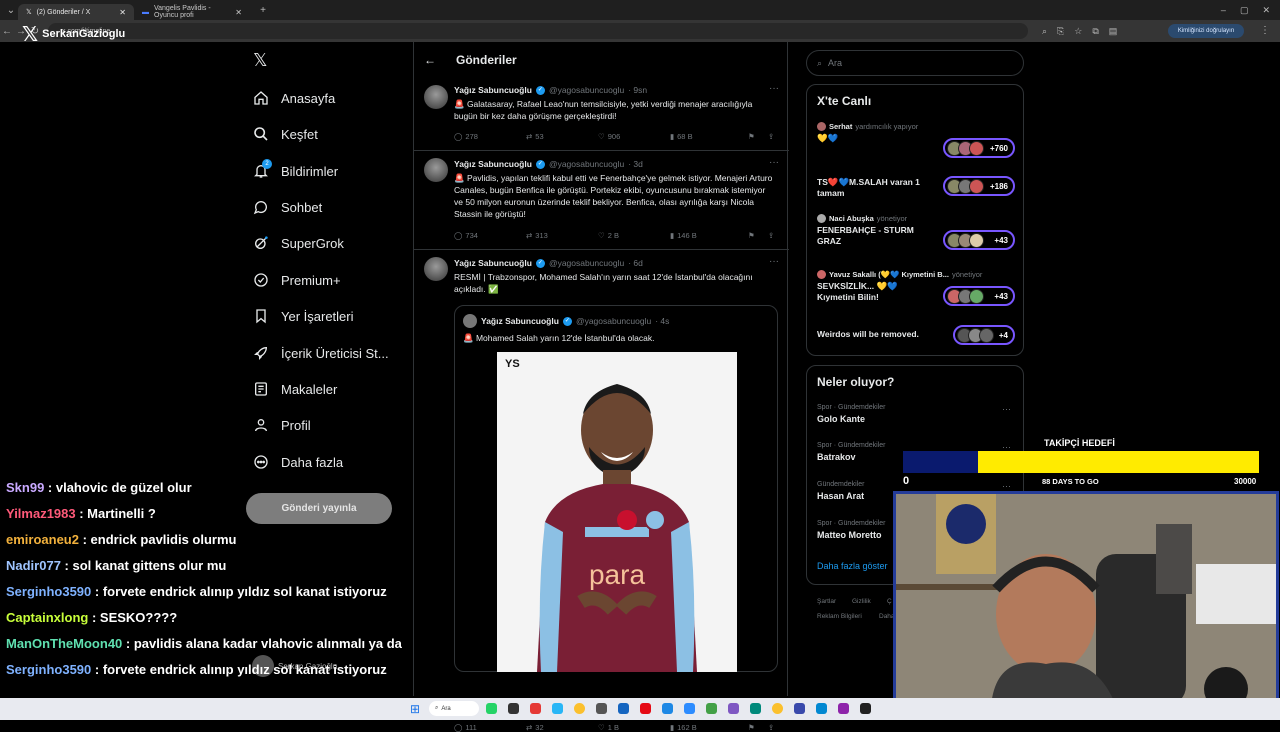 This screenshot has width=1280, height=732. What do you see at coordinates (617, 512) in the screenshot?
I see `player-photo: YS para` at bounding box center [617, 512].